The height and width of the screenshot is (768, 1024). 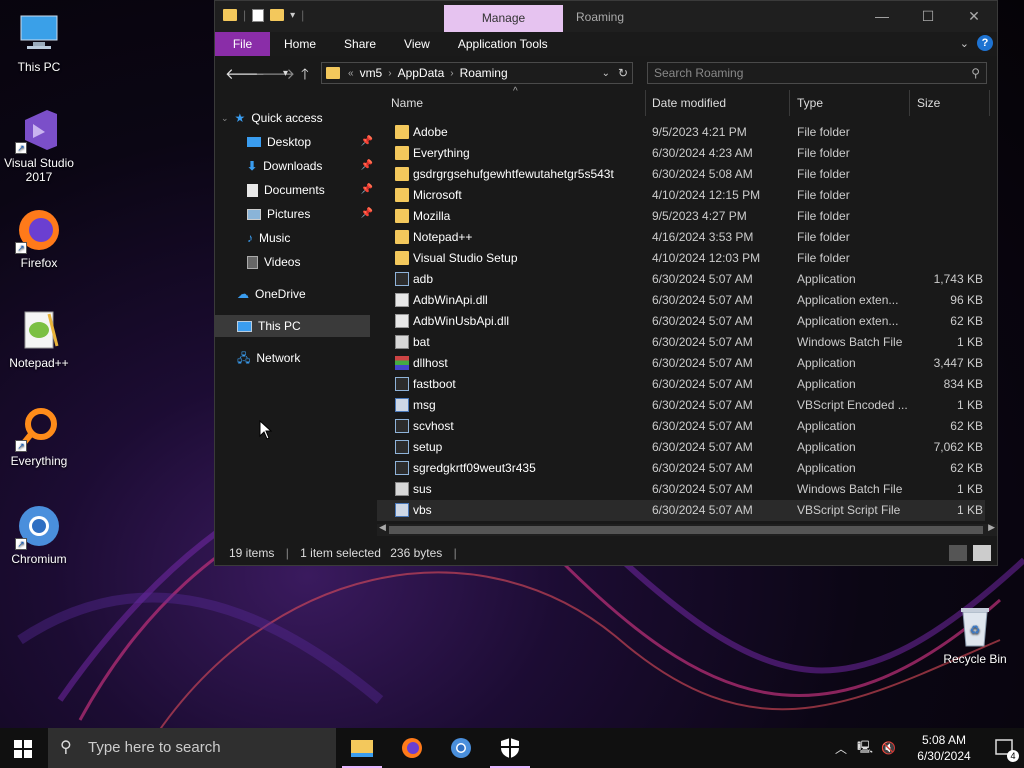 I want to click on desktop-icon-visual-studio: ↗ Visual Studio 2017, so click(x=39, y=145).